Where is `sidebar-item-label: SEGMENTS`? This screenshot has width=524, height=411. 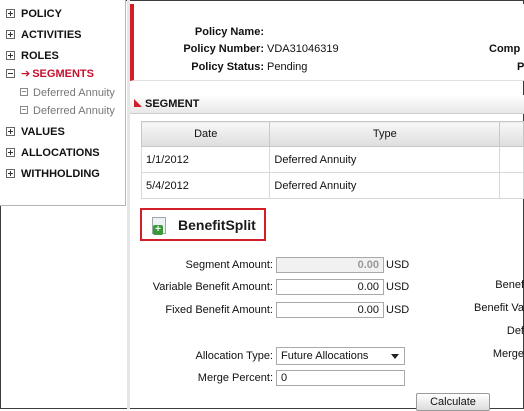 sidebar-item-label: SEGMENTS is located at coordinates (63, 74).